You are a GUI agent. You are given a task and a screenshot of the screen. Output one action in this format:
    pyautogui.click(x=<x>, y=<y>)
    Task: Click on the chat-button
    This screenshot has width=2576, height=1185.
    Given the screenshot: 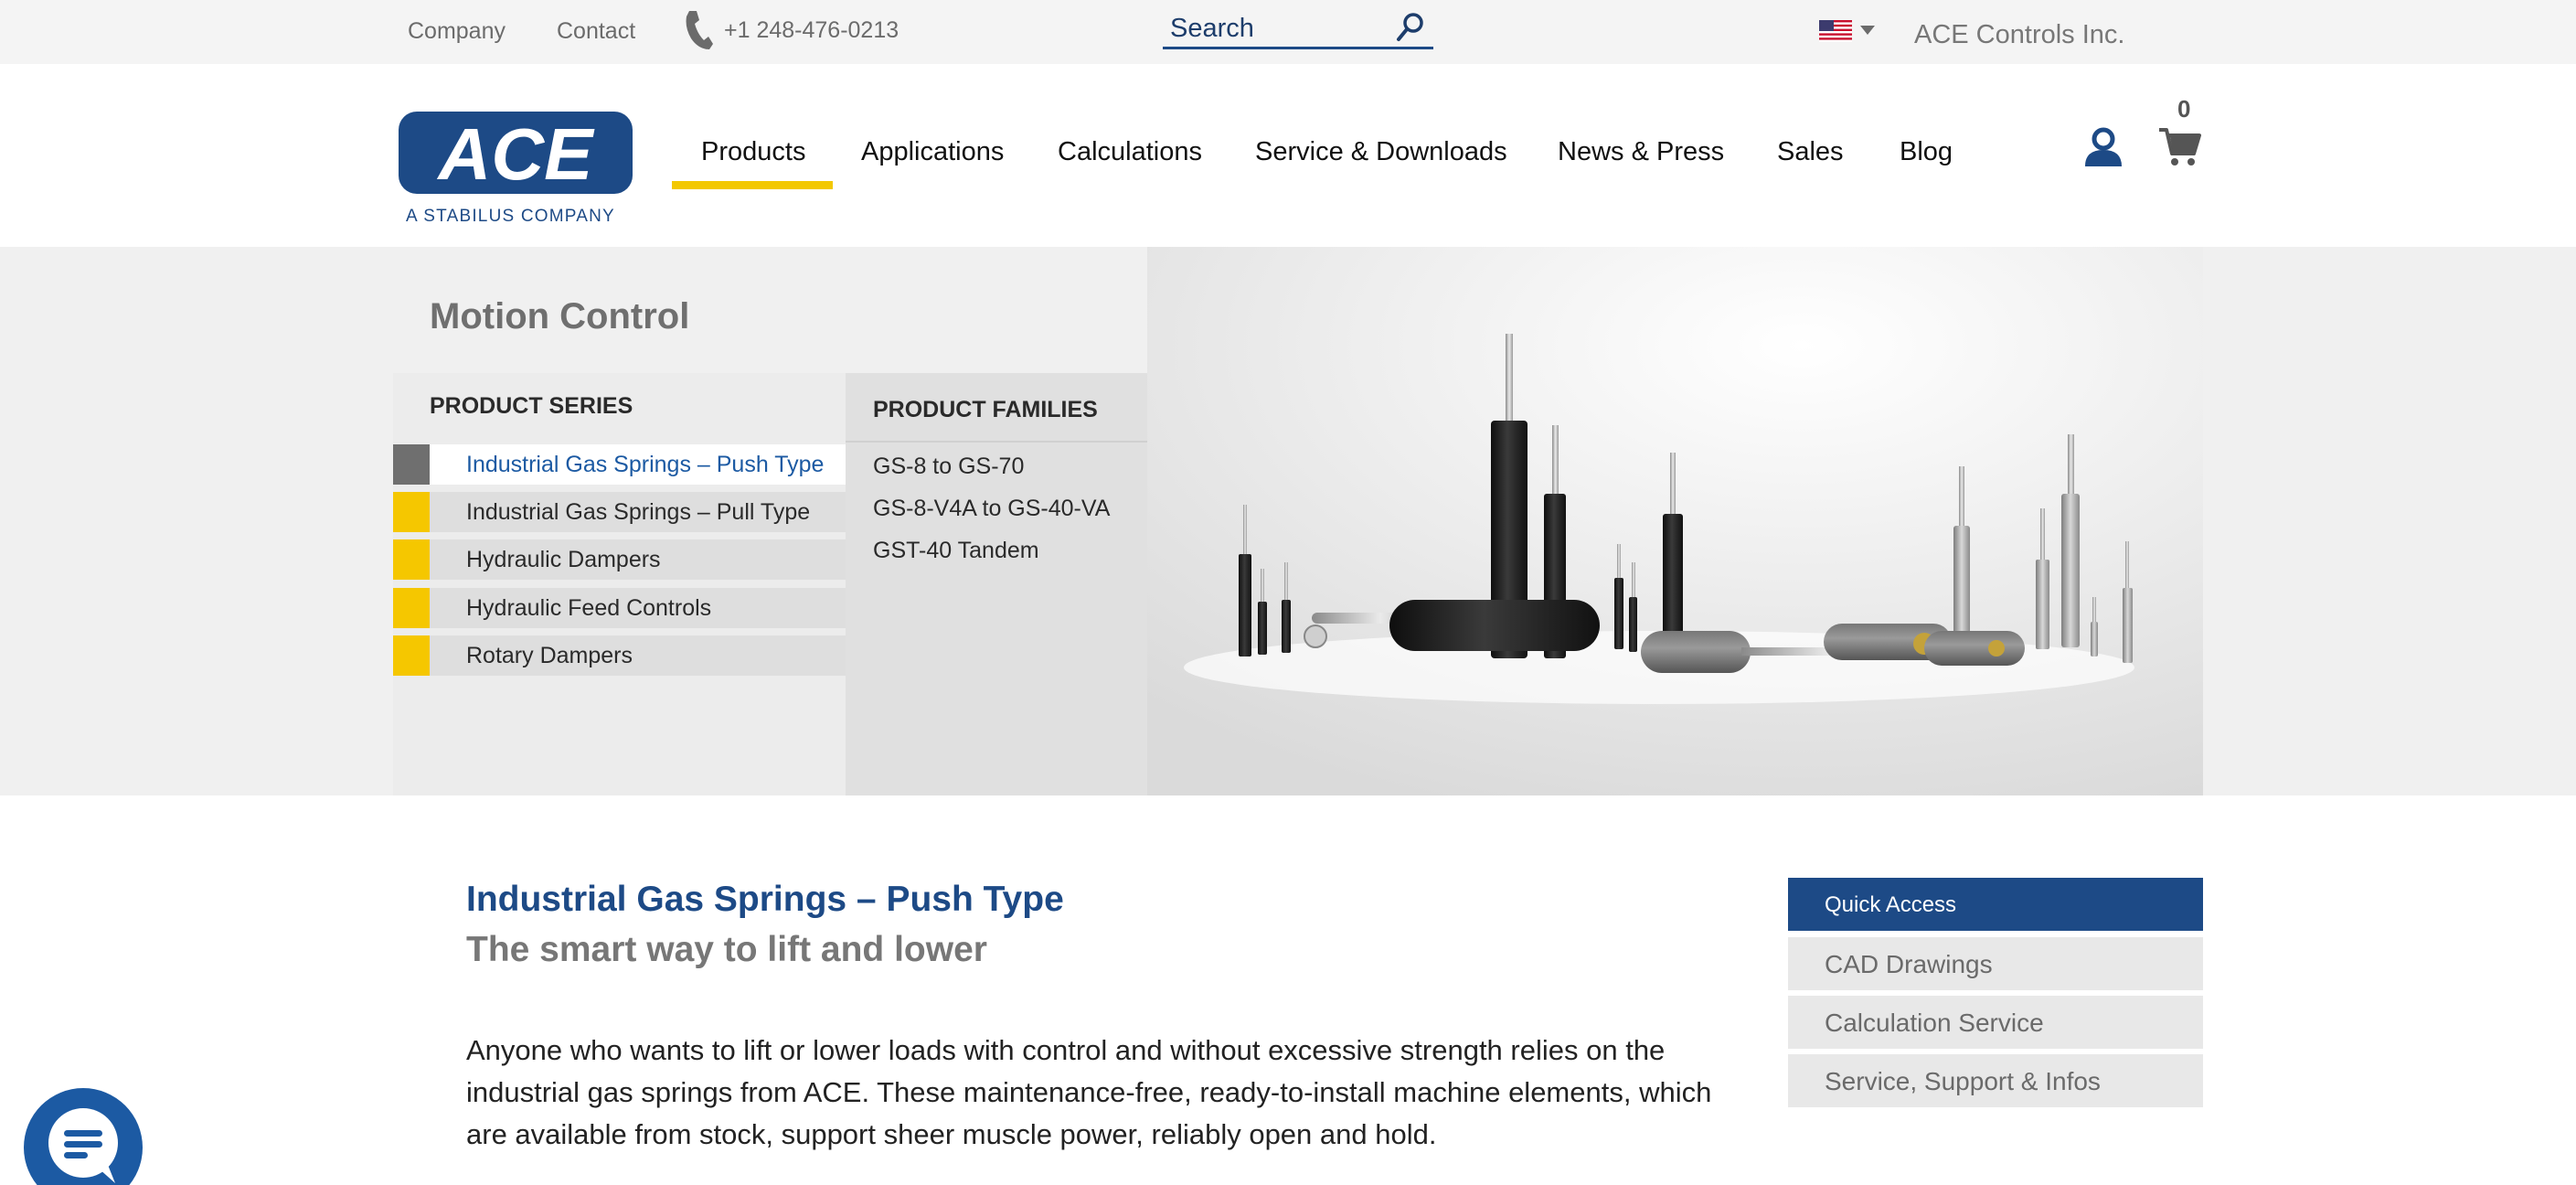 What is the action you would take?
    pyautogui.click(x=83, y=1136)
    